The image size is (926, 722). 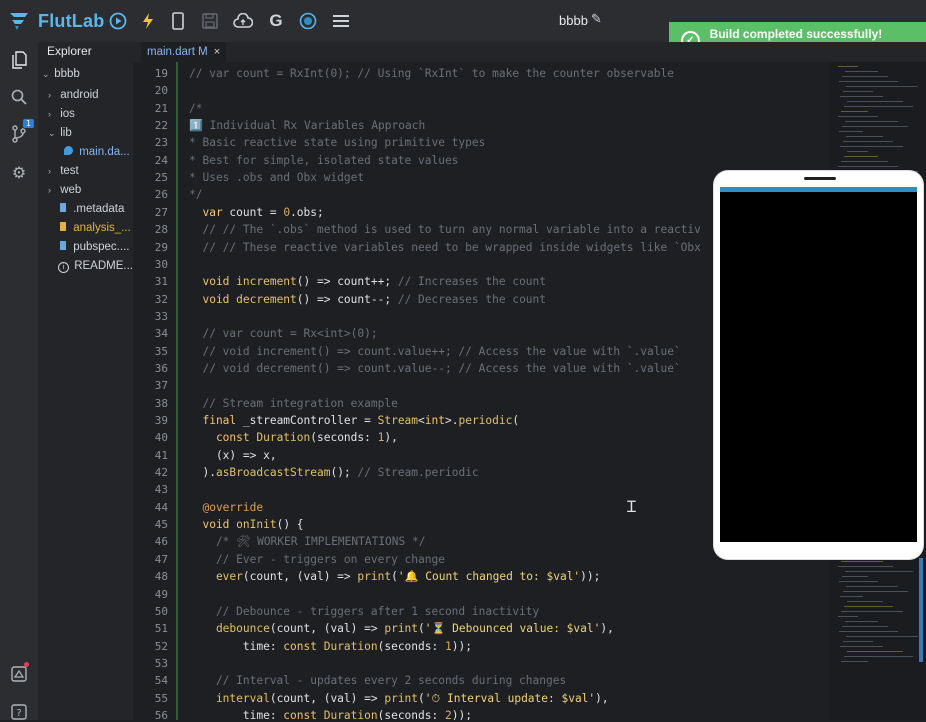 What do you see at coordinates (64, 190) in the screenshot?
I see `tree-folder-web: › web` at bounding box center [64, 190].